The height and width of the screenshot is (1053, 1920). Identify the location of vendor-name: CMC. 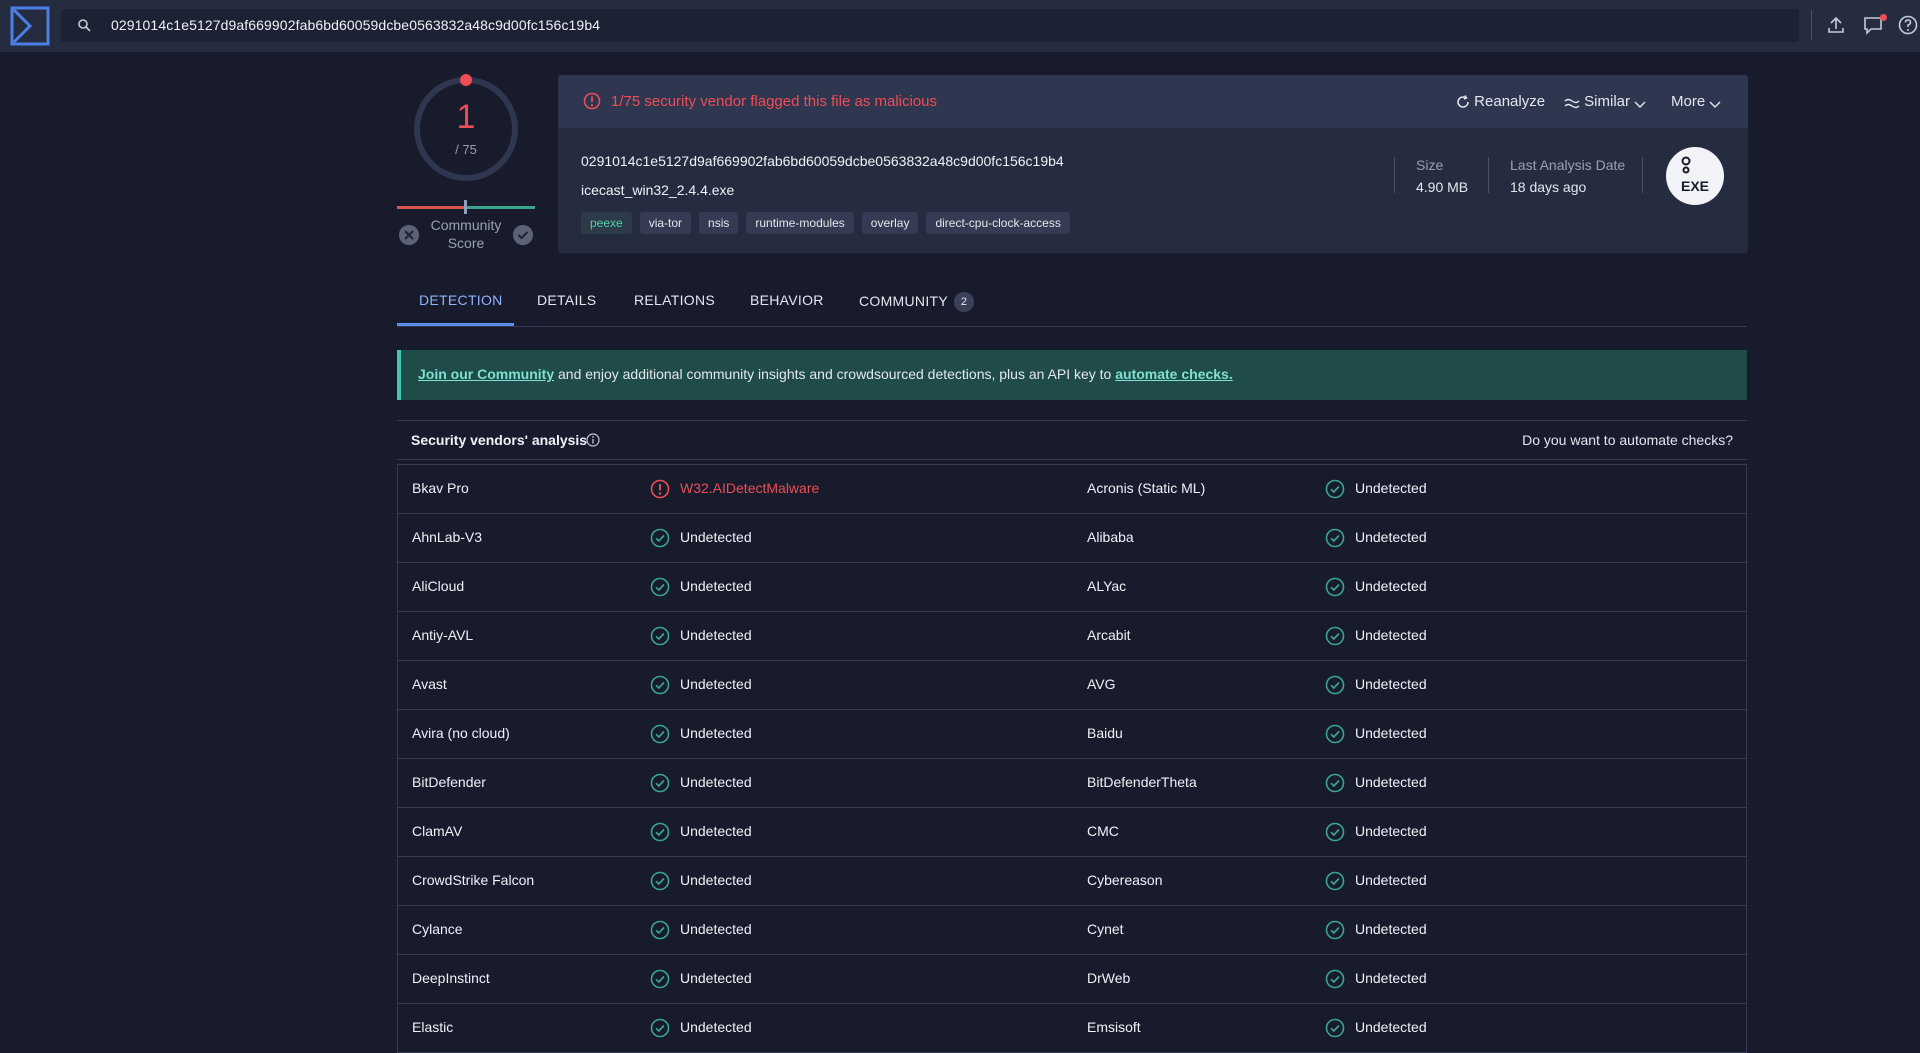
(1103, 831).